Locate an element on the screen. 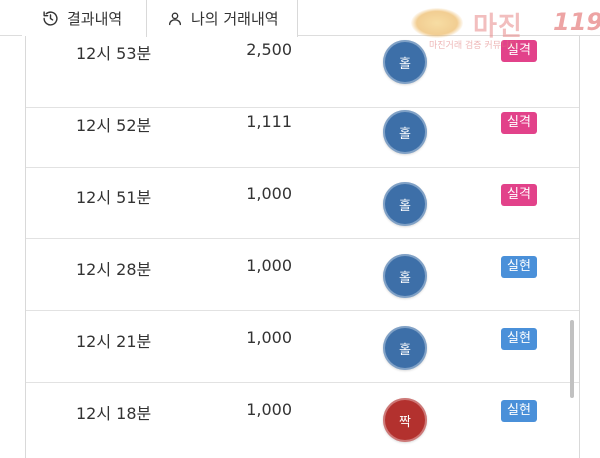 Image resolution: width=600 pixels, height=458 pixels. person-icon is located at coordinates (175, 18).